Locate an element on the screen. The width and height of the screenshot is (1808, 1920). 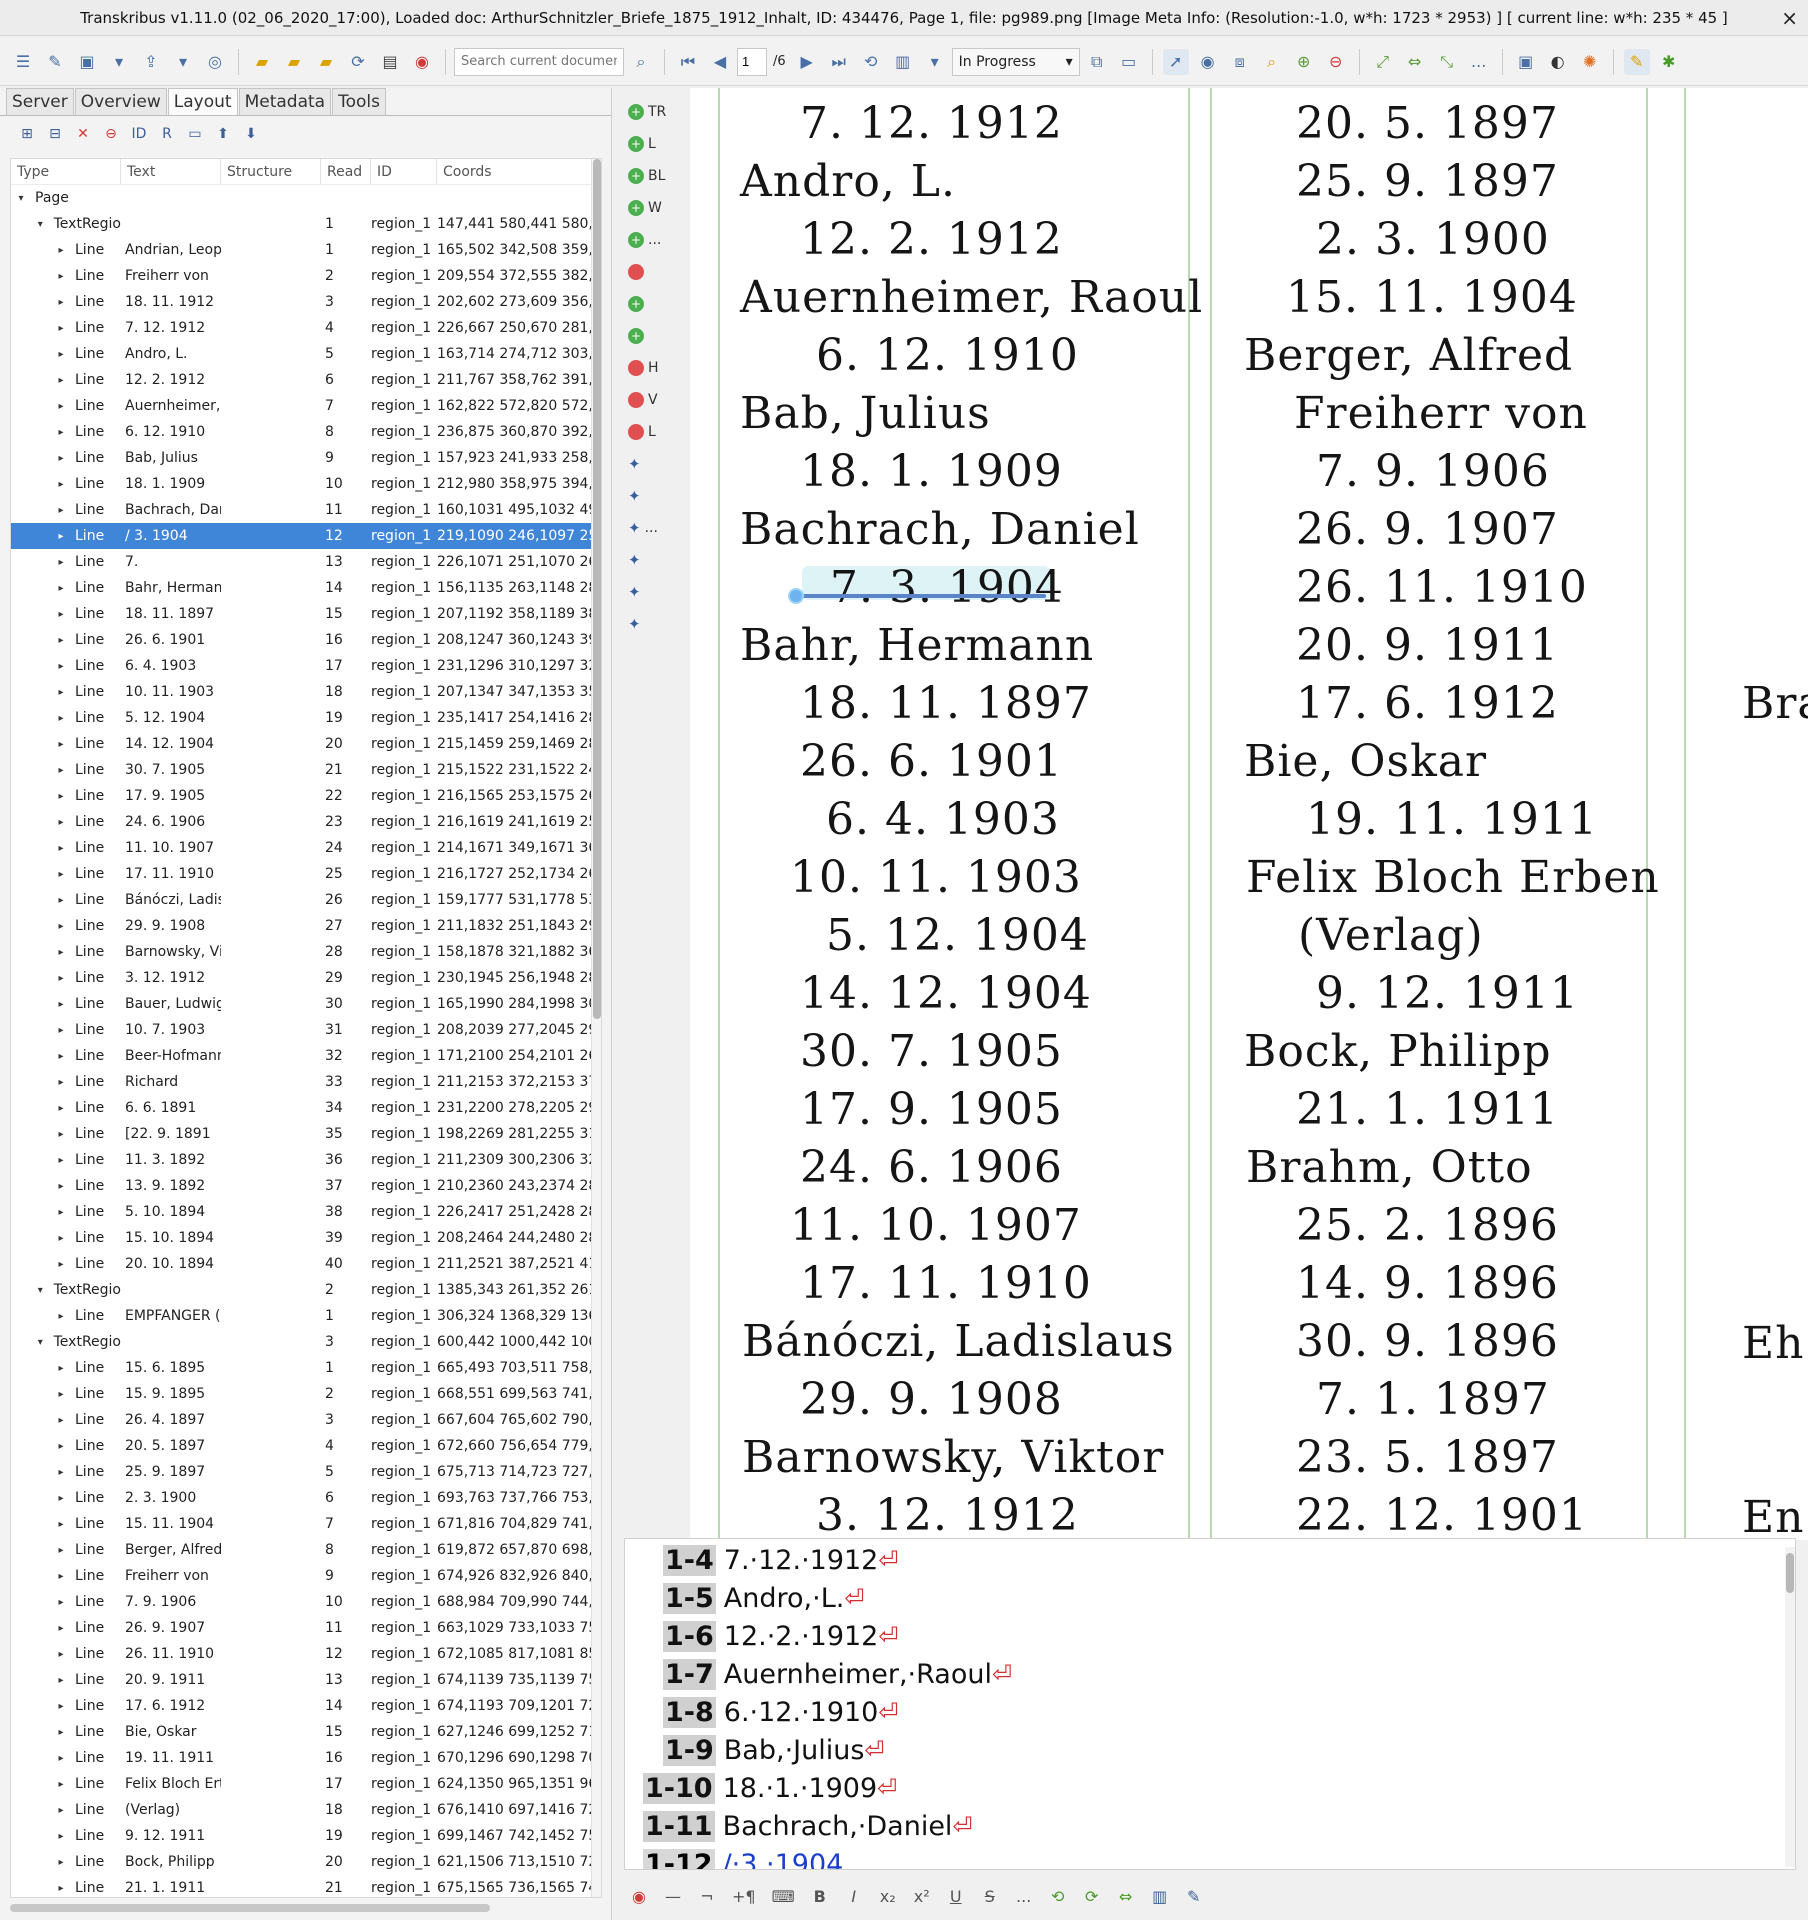
undo-icon: ⟲ is located at coordinates (1058, 1896).